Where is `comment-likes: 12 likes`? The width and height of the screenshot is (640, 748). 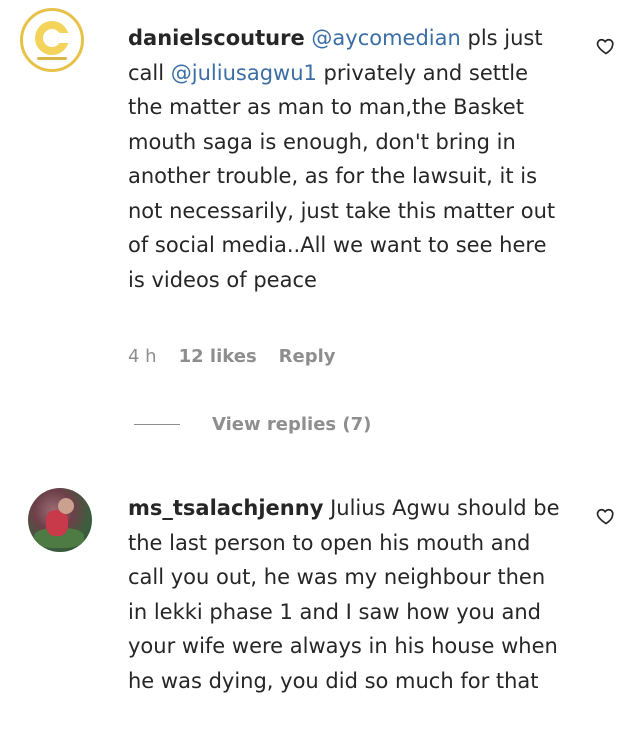
comment-likes: 12 likes is located at coordinates (218, 356).